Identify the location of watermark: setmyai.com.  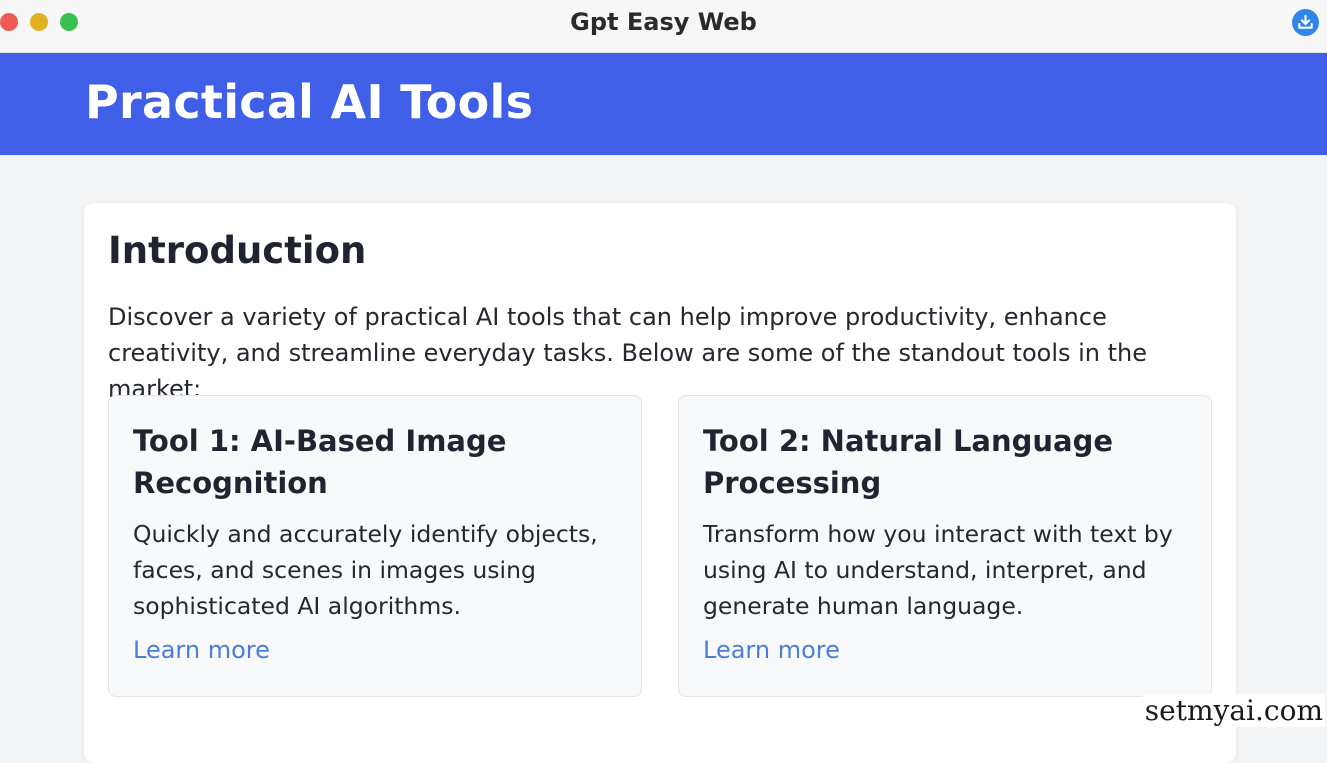
(1233, 710).